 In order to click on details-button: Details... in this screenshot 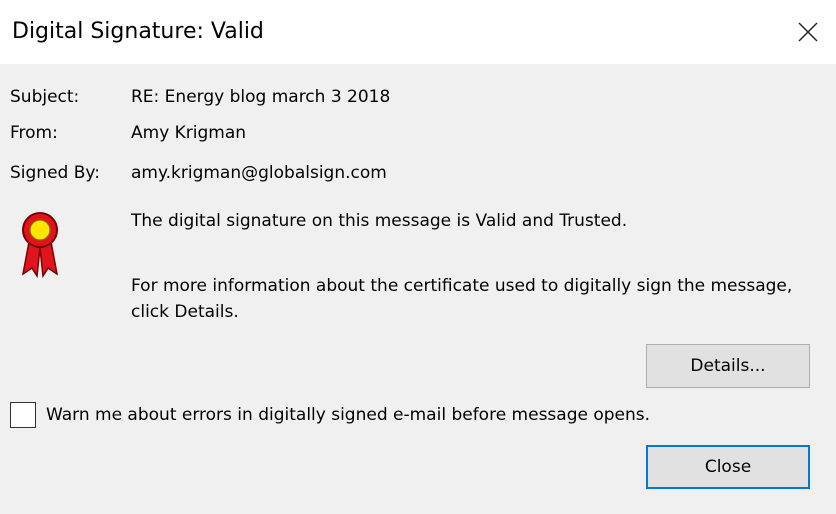, I will do `click(728, 366)`.